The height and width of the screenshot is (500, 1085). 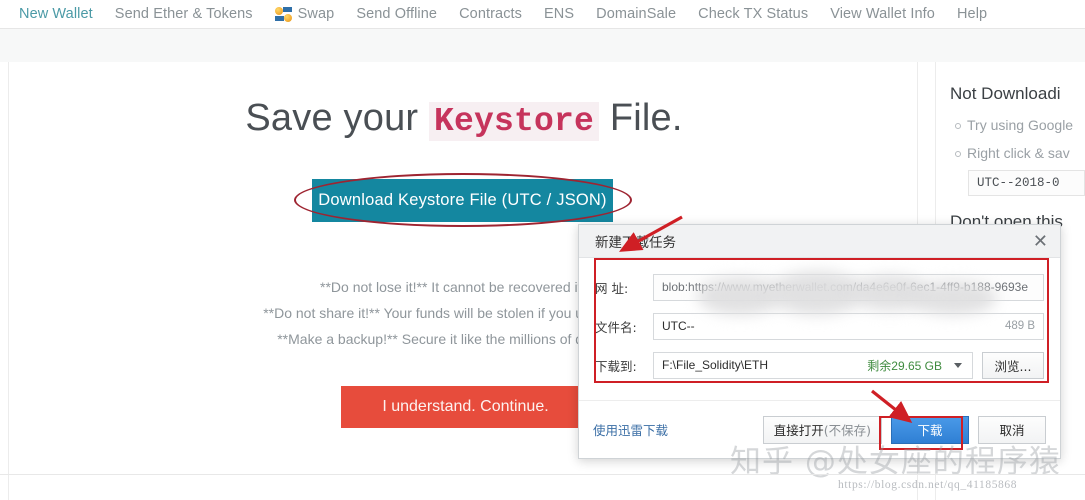 I want to click on nav-label: View Wallet Info, so click(x=882, y=14).